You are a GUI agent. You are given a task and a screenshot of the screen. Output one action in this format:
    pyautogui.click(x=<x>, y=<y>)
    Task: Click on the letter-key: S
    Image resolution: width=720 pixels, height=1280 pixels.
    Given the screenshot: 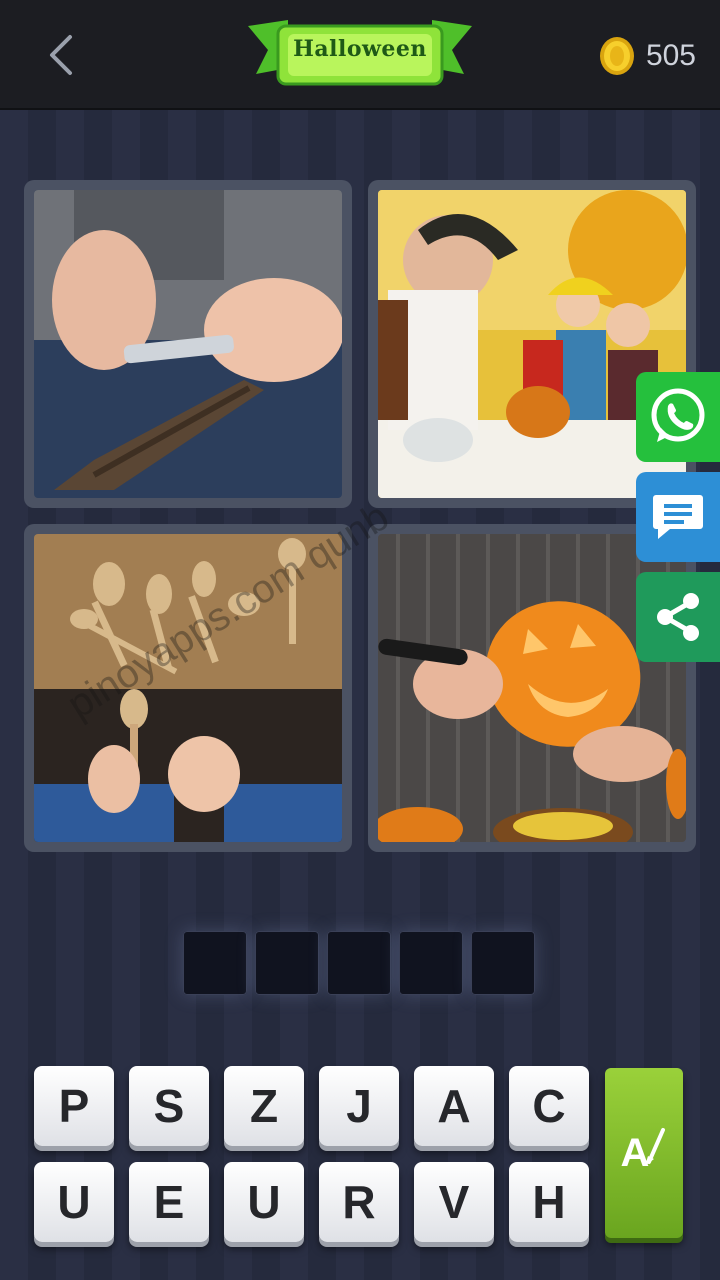 What is the action you would take?
    pyautogui.click(x=169, y=1106)
    